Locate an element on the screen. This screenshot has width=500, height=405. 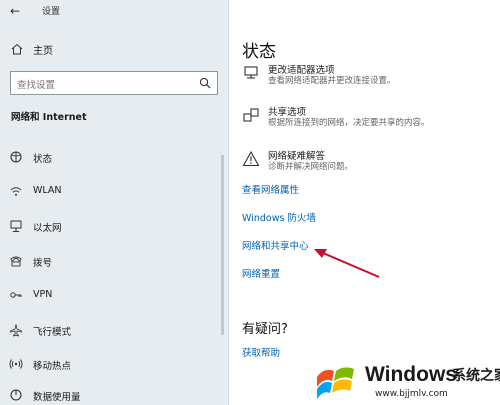
question-heading: 有疑问? is located at coordinates (265, 329).